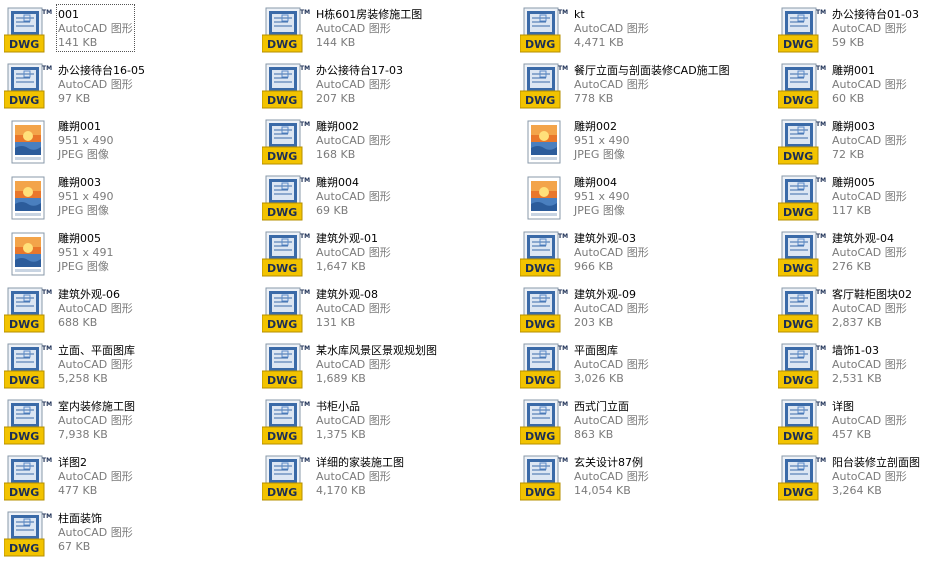 The image size is (951, 566). I want to click on file-item: DWG TM 详细的家装施工图 AutoCAD 图形 4,170 KB, so click(391, 480).